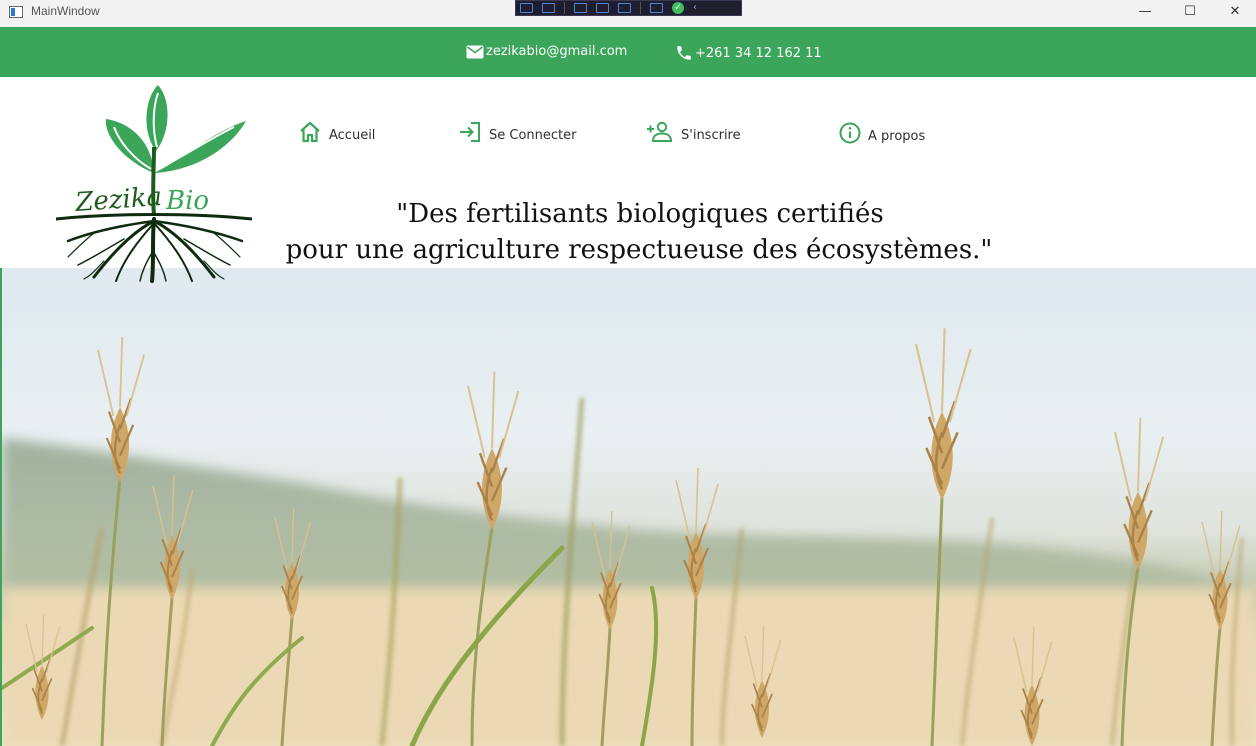 This screenshot has width=1256, height=746. I want to click on select-element-icon, so click(526, 8).